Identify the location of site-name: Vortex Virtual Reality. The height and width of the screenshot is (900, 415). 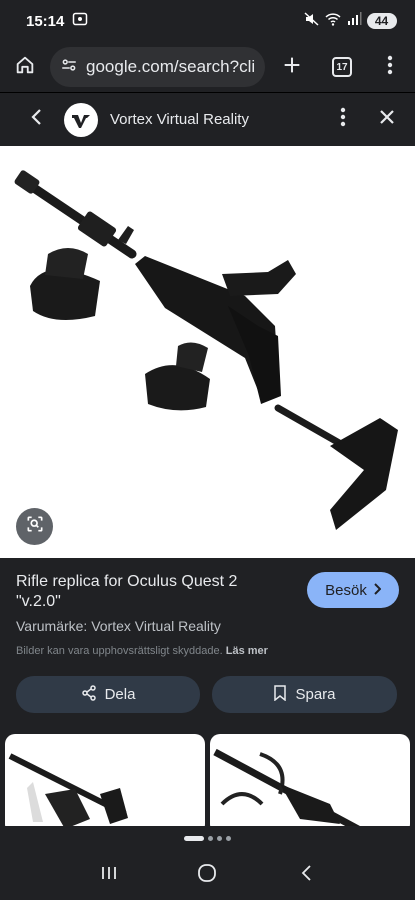
(179, 119).